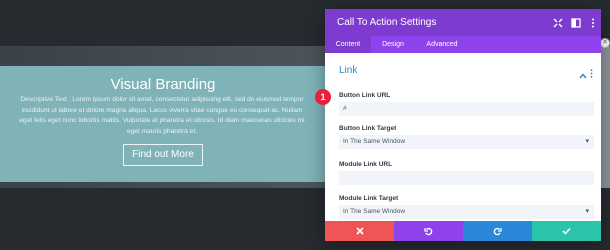 Image resolution: width=610 pixels, height=250 pixels. Describe the element at coordinates (374, 211) in the screenshot. I see `module-link-target-value: In The Same Window` at that location.